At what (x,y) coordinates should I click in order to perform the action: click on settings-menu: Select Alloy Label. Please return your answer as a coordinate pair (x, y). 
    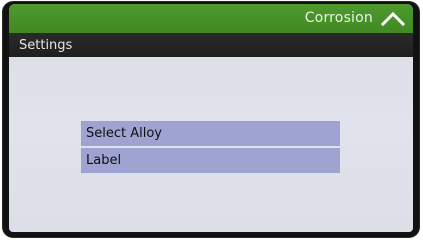
    Looking at the image, I should click on (210, 147).